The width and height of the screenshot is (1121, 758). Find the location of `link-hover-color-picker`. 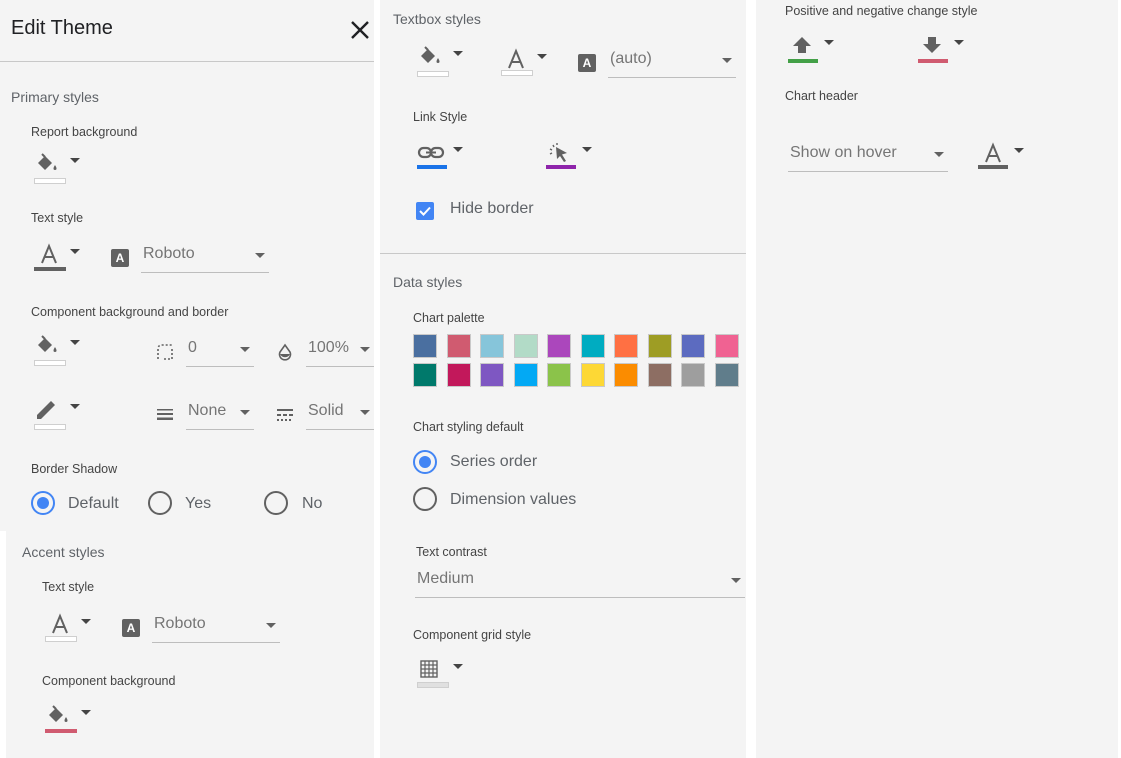

link-hover-color-picker is located at coordinates (572, 159).